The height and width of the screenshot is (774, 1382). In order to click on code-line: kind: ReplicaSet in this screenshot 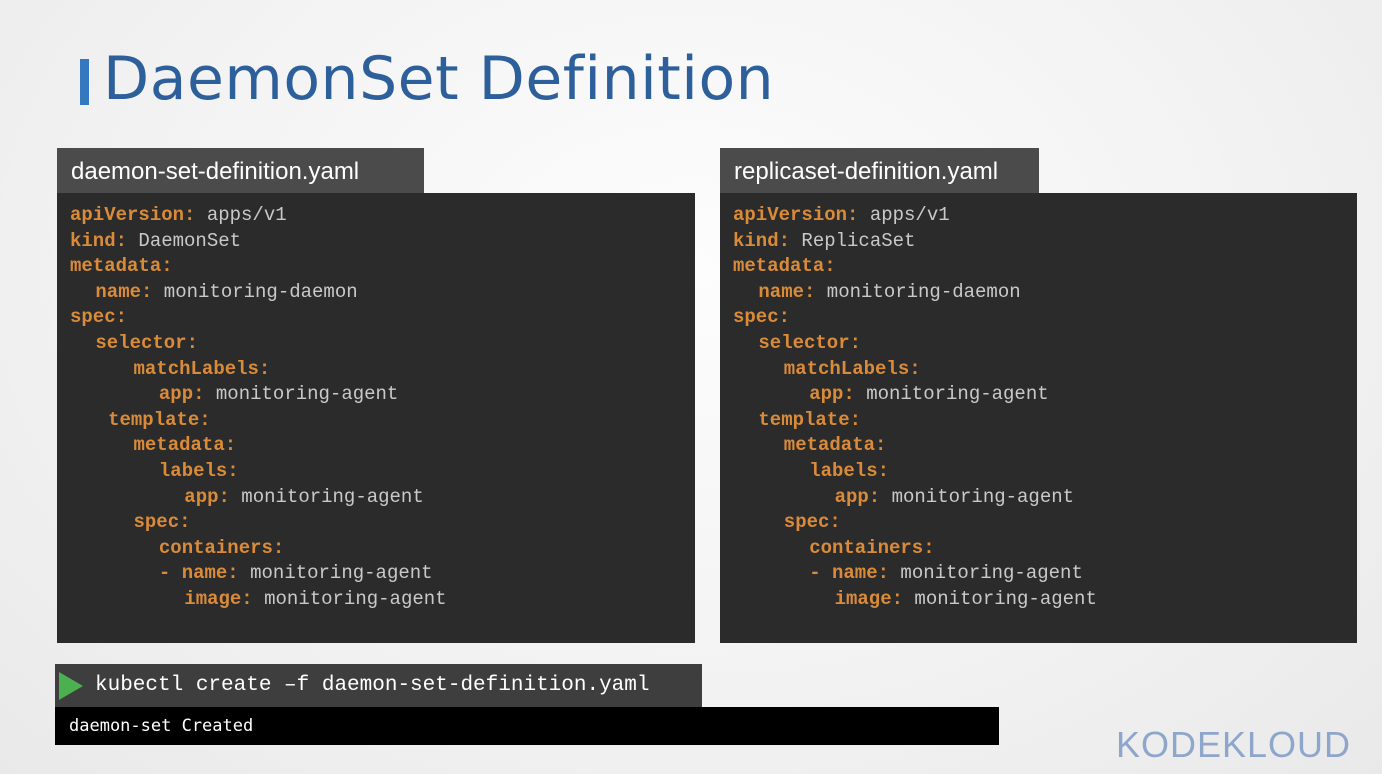, I will do `click(1045, 242)`.